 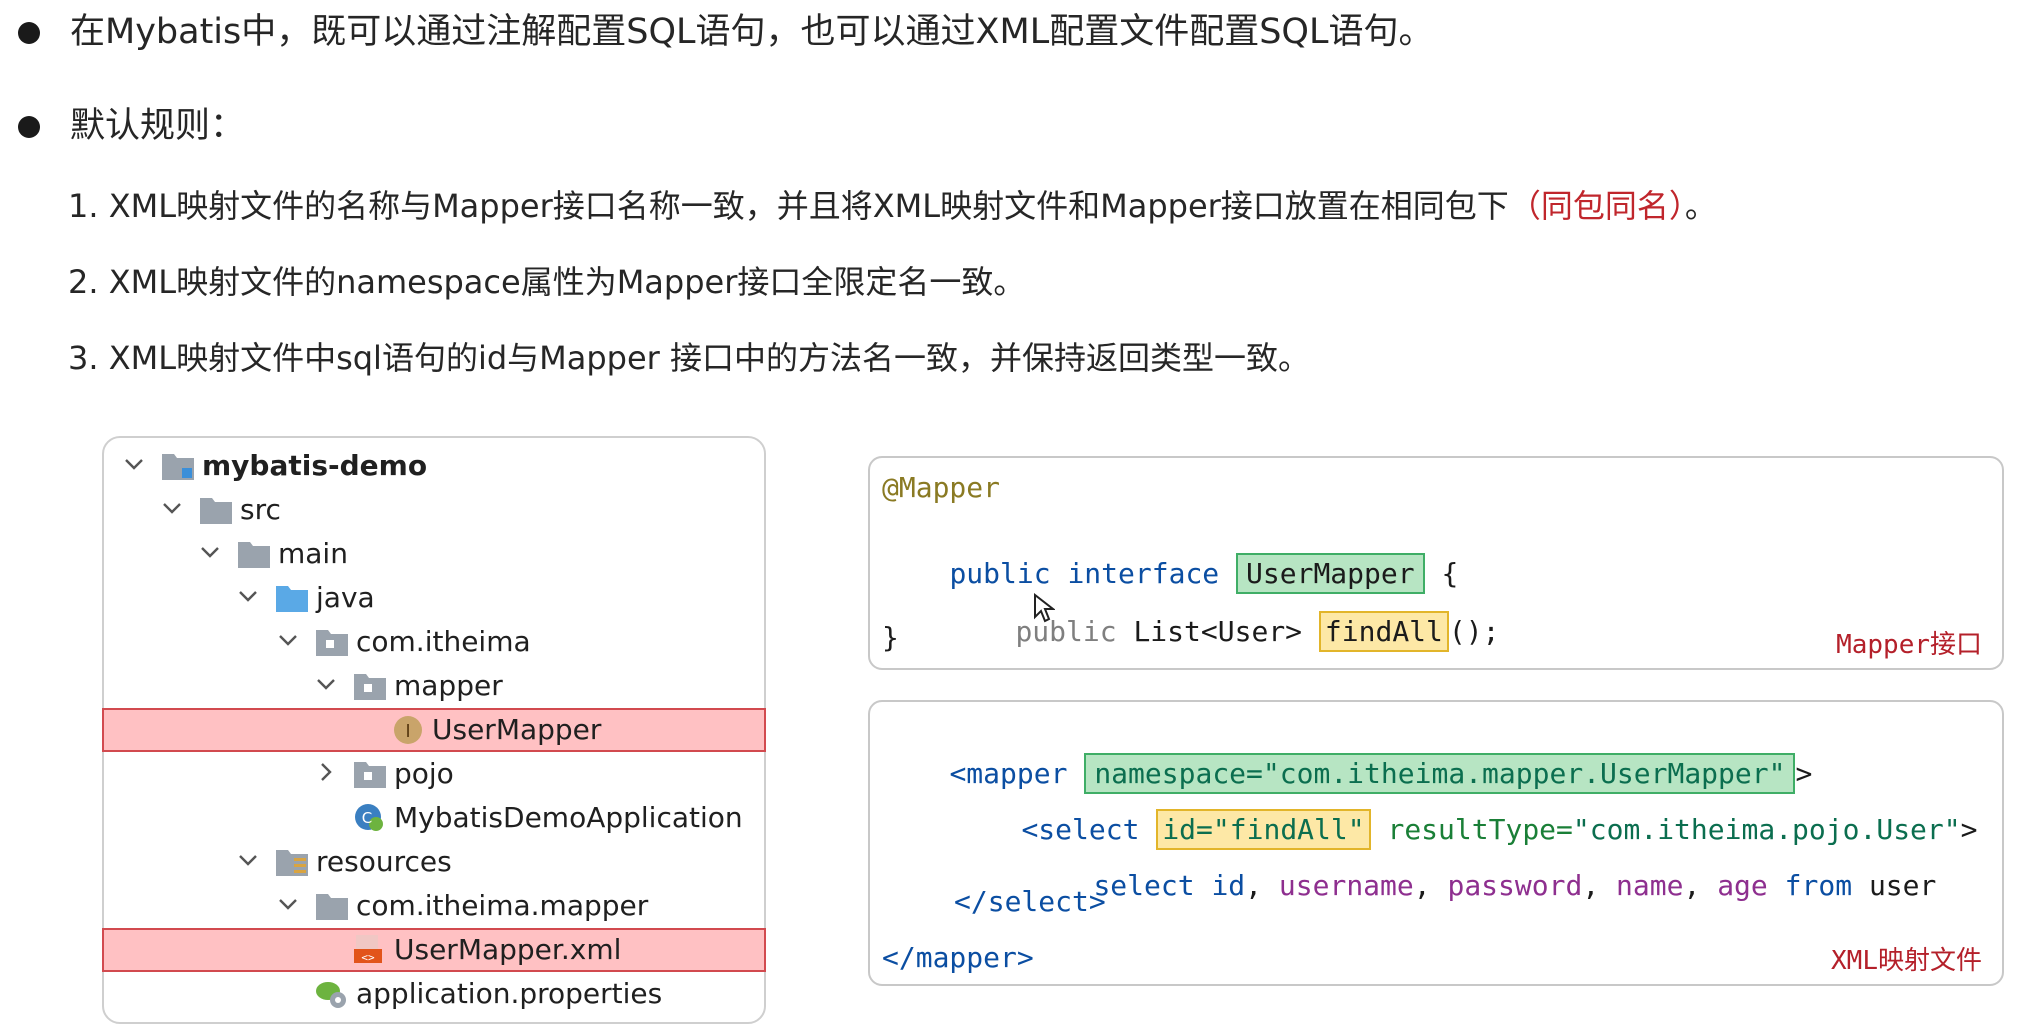 What do you see at coordinates (424, 773) in the screenshot?
I see `tree-item-label: pojo` at bounding box center [424, 773].